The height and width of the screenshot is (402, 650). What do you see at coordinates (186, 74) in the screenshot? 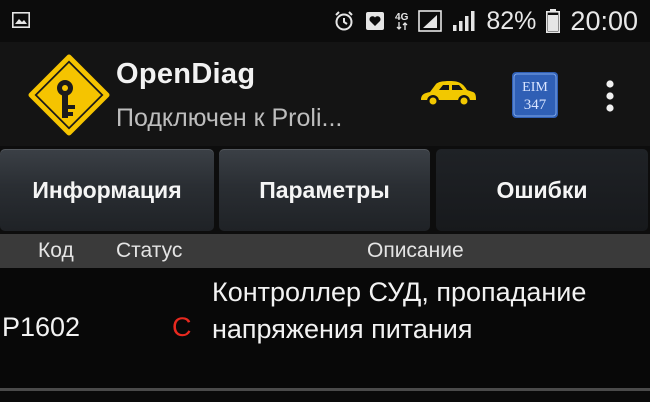
I see `app-title: OpenDiag` at bounding box center [186, 74].